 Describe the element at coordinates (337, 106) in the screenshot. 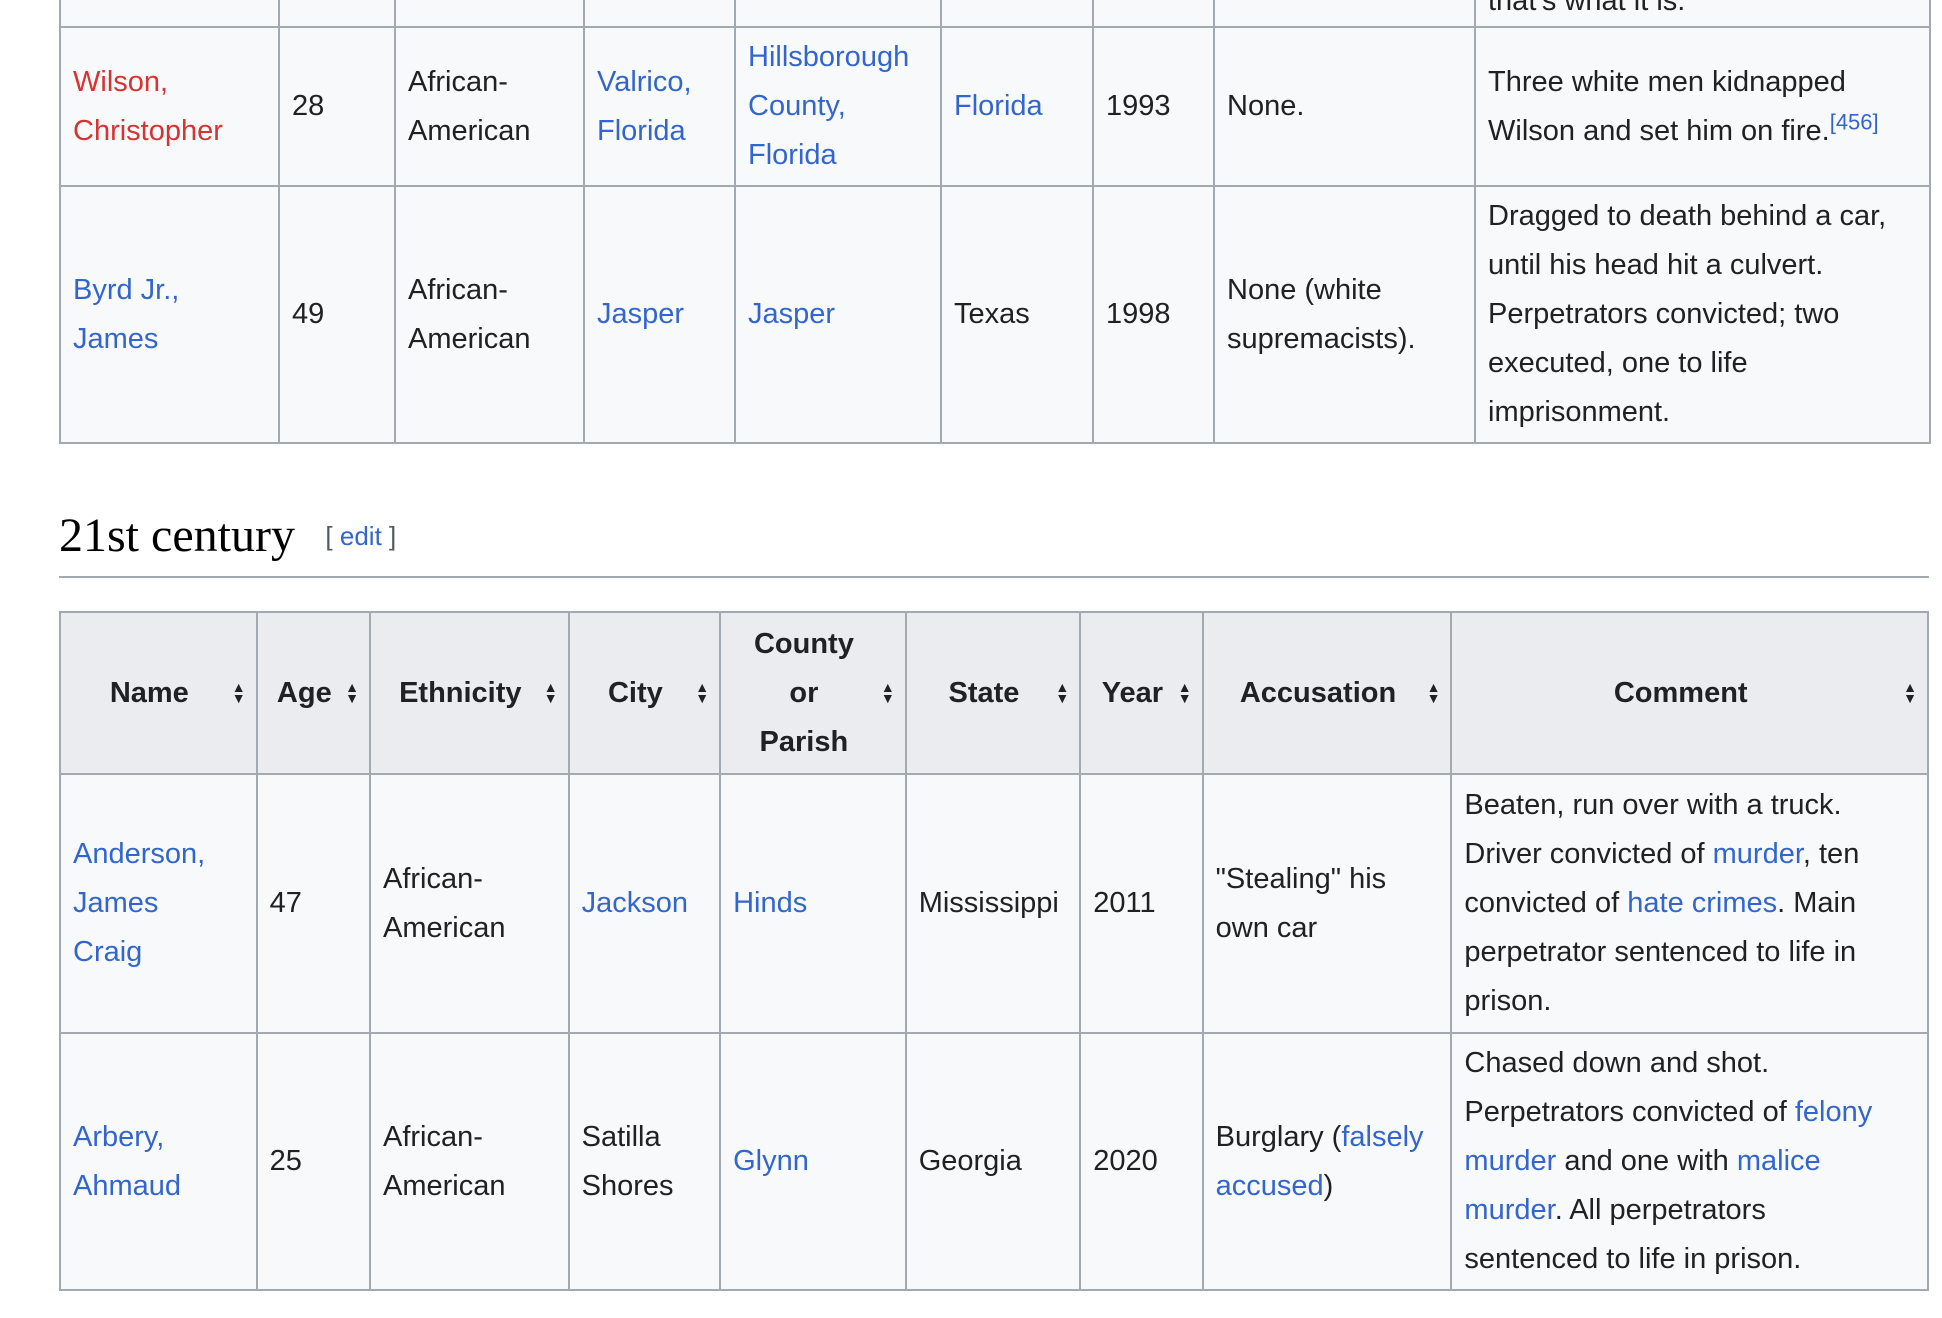

I see `age-cell: 28` at that location.